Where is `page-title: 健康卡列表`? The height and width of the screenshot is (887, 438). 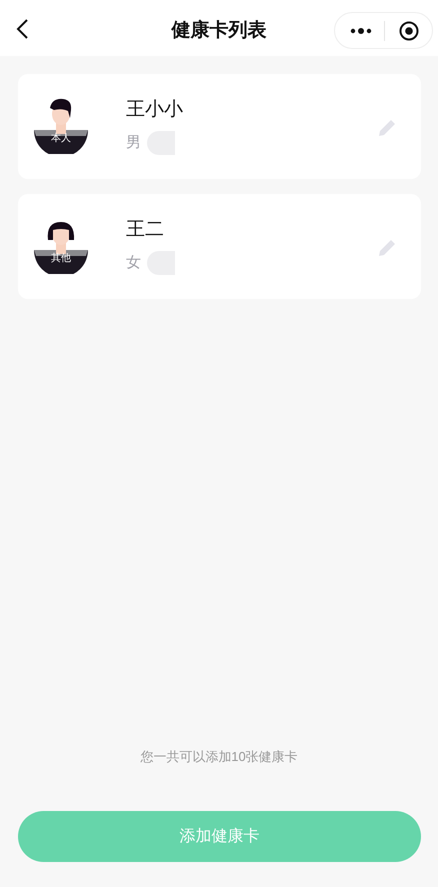
page-title: 健康卡列表 is located at coordinates (219, 30).